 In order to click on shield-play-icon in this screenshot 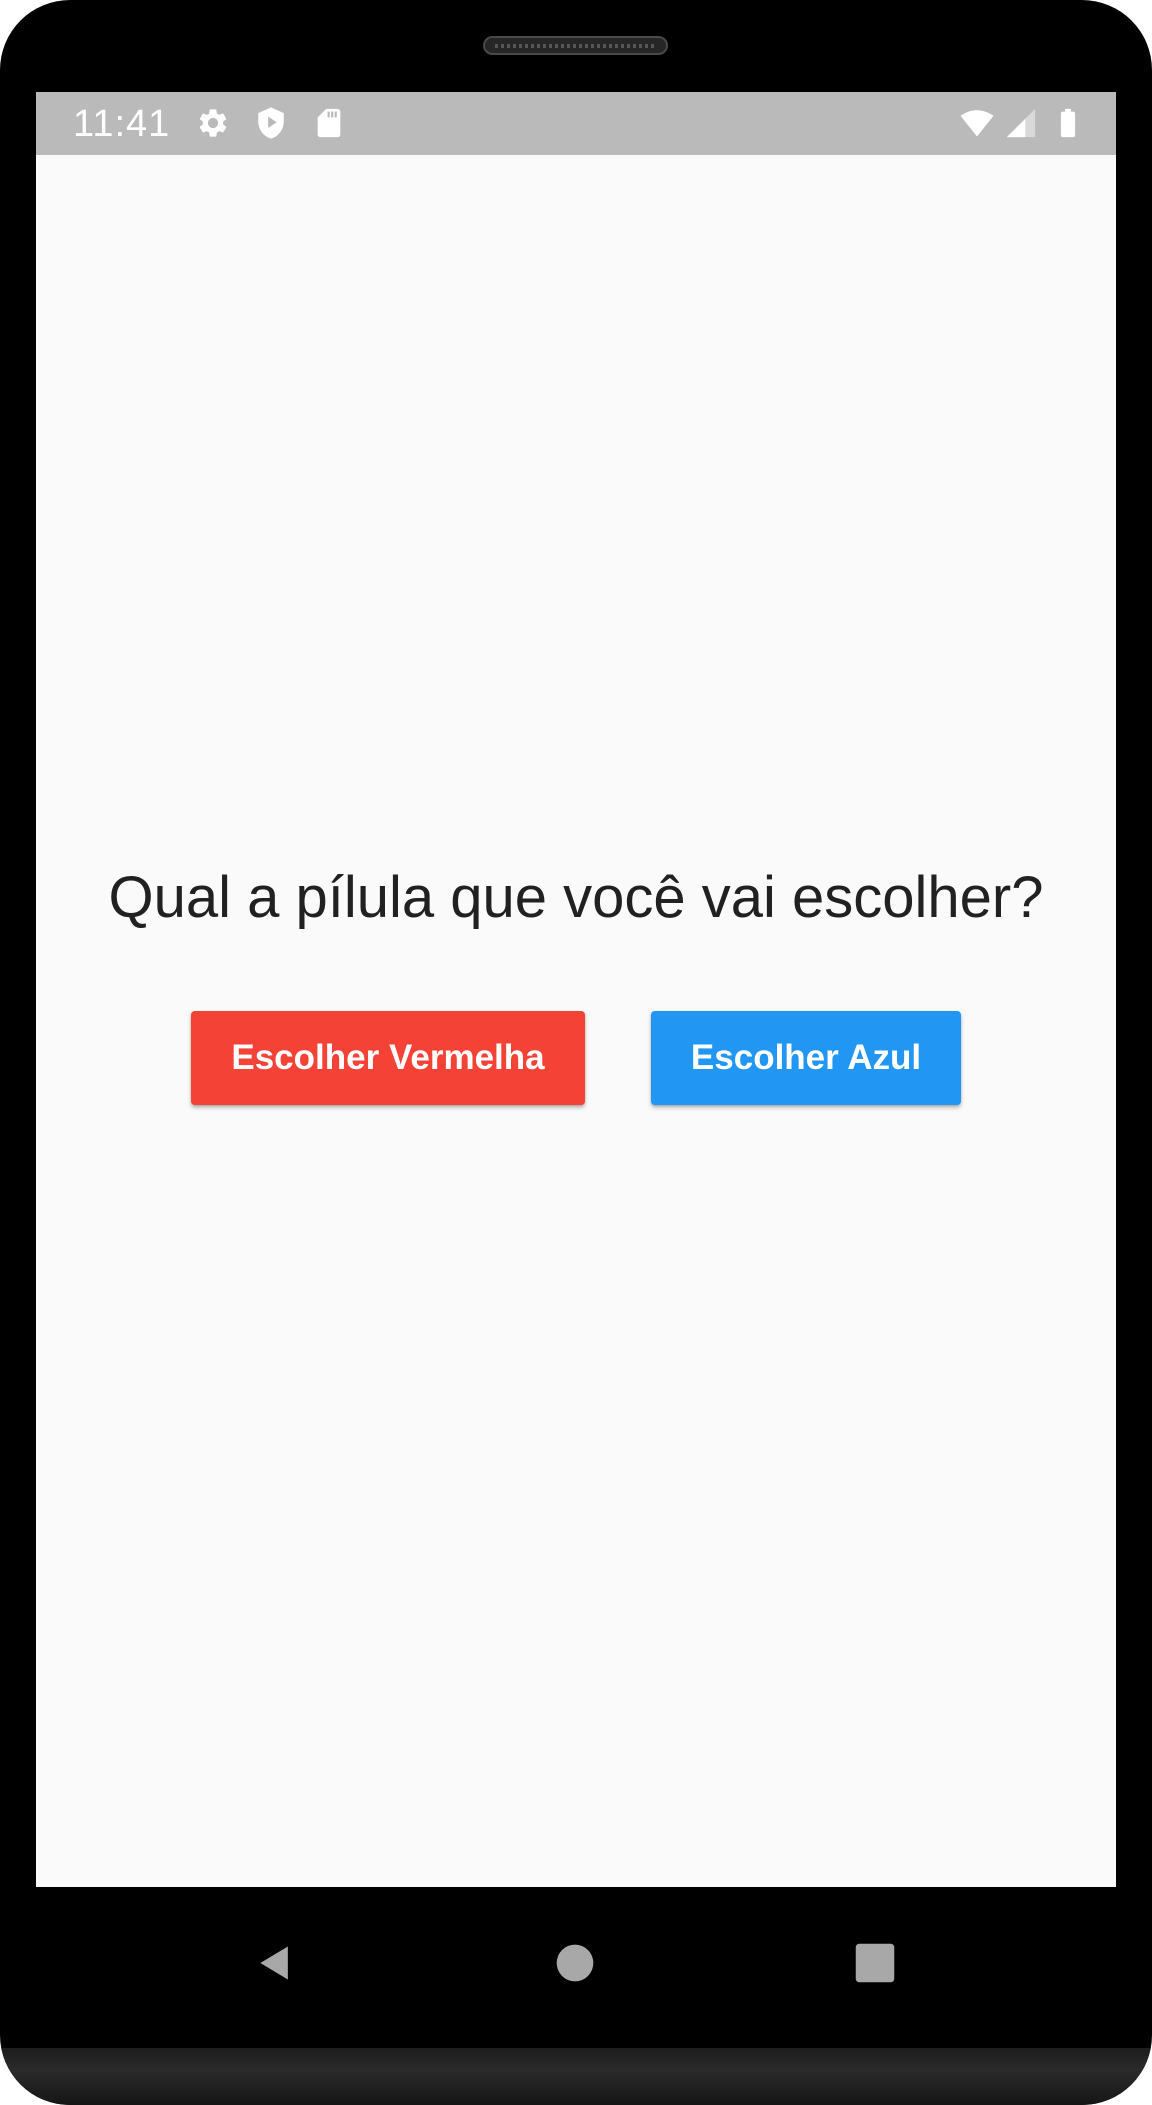, I will do `click(271, 123)`.